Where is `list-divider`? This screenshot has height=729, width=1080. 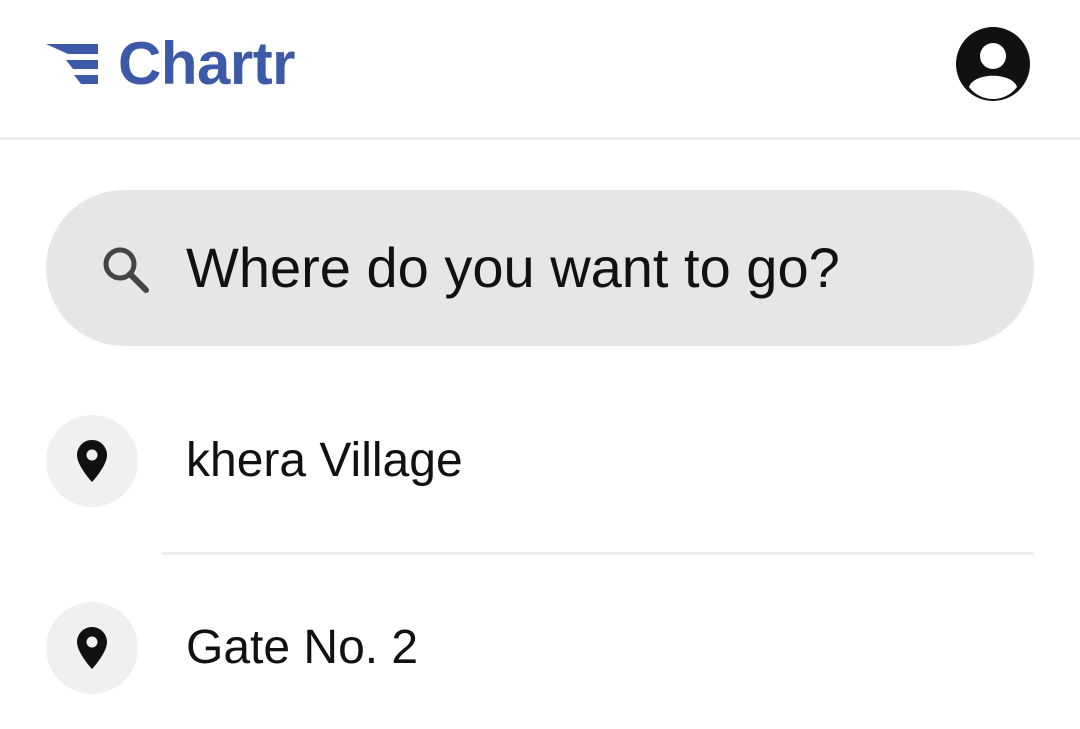 list-divider is located at coordinates (598, 553).